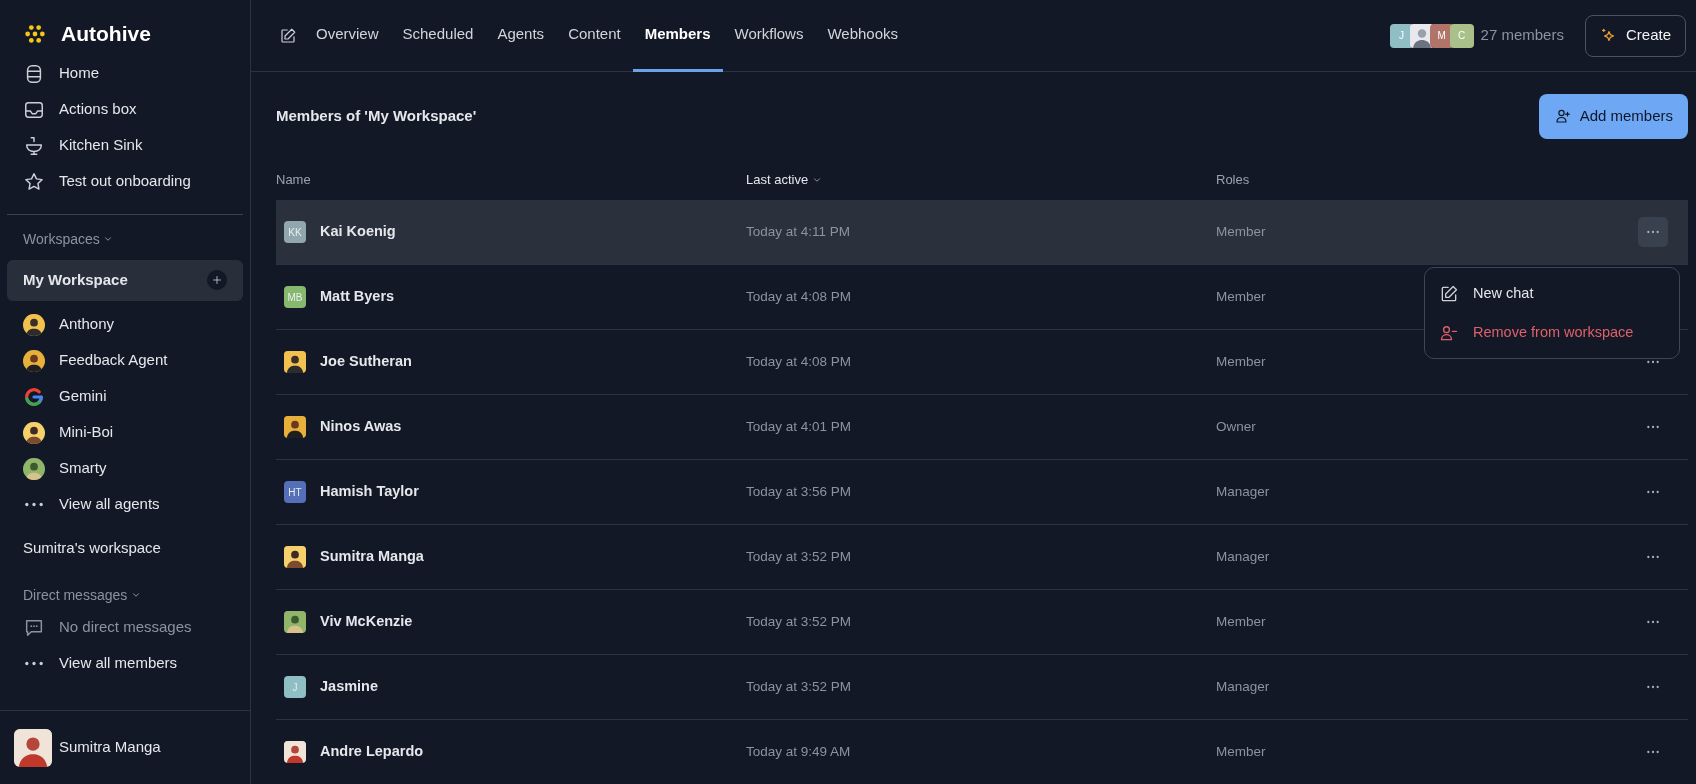  Describe the element at coordinates (125, 396) in the screenshot. I see `agent-item: Gemini` at that location.